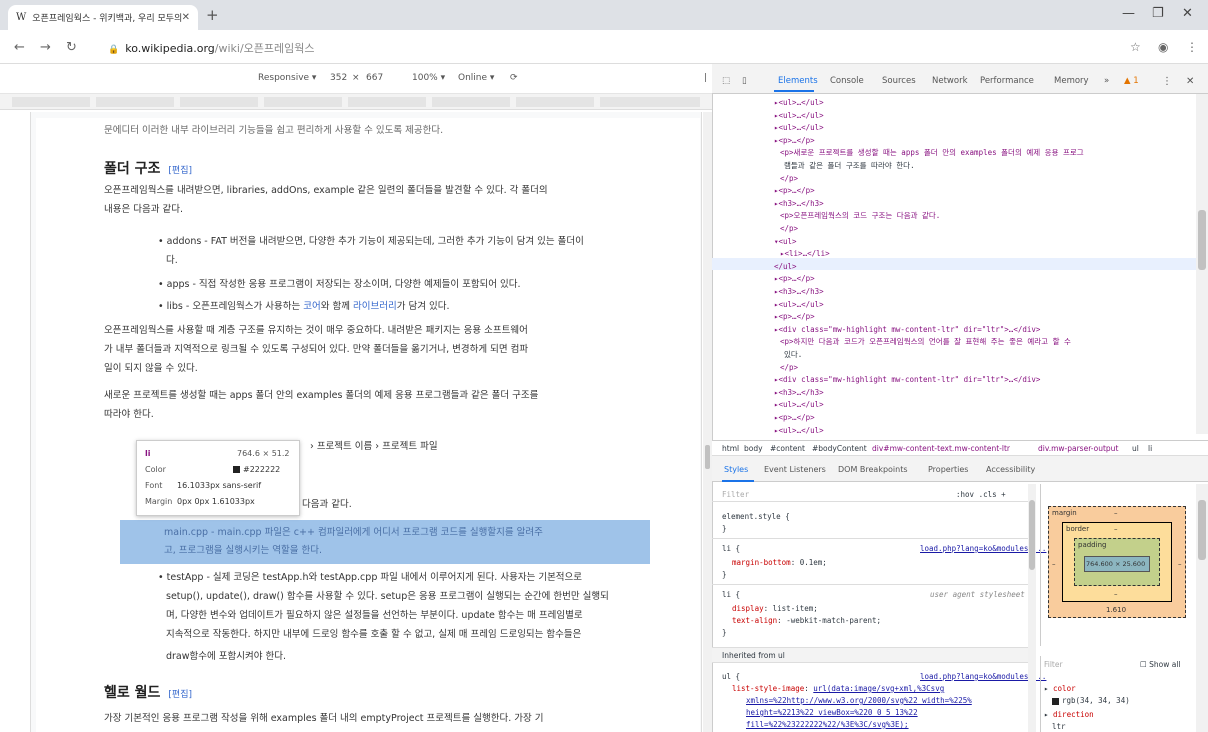  Describe the element at coordinates (311, 306) in the screenshot. I see `core-link: 코어` at that location.